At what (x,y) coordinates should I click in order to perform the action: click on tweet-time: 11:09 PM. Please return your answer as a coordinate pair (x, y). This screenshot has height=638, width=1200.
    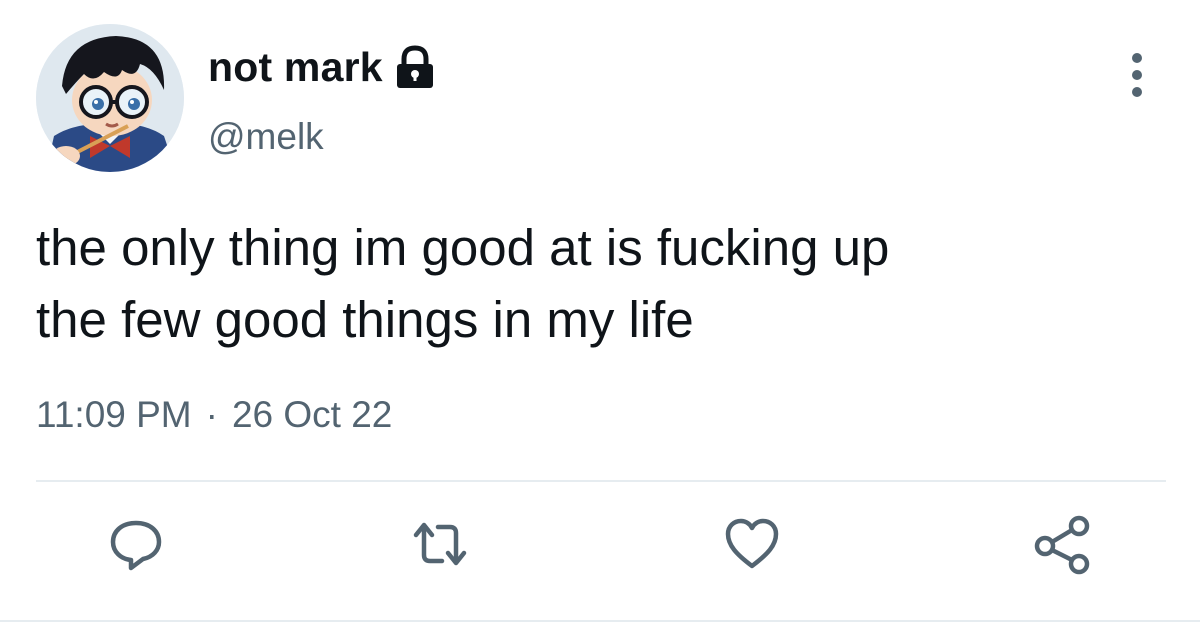
    Looking at the image, I should click on (114, 415).